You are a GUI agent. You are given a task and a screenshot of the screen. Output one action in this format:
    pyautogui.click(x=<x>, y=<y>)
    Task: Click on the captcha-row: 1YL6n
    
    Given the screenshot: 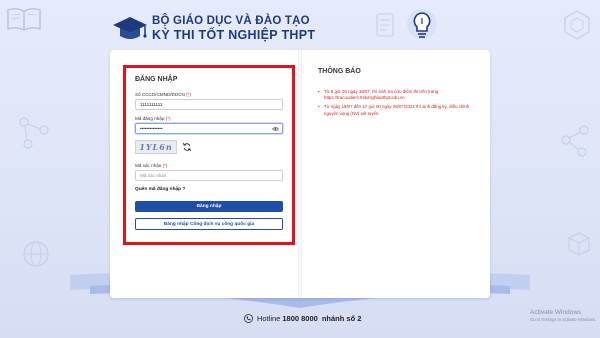 What is the action you would take?
    pyautogui.click(x=209, y=147)
    